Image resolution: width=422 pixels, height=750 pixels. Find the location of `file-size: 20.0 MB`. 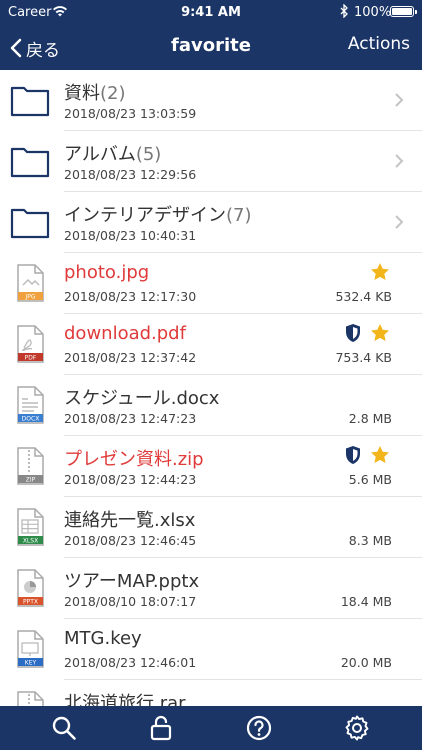

file-size: 20.0 MB is located at coordinates (366, 662).